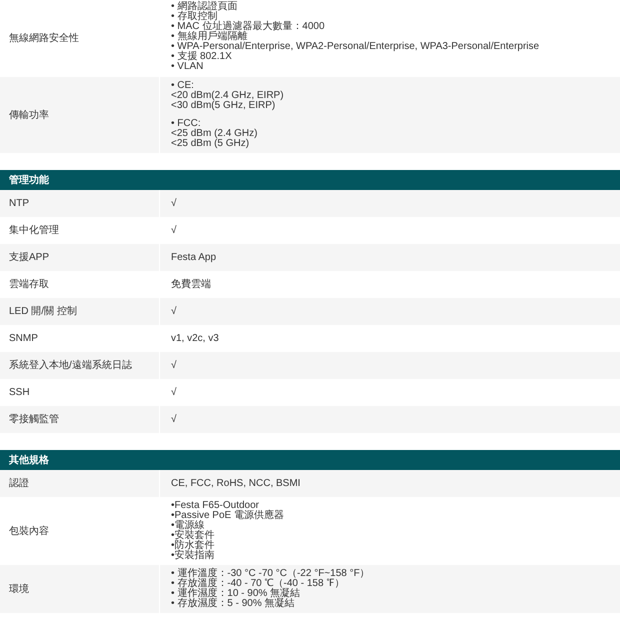  Describe the element at coordinates (193, 258) in the screenshot. I see `spec-value: Festa App` at that location.